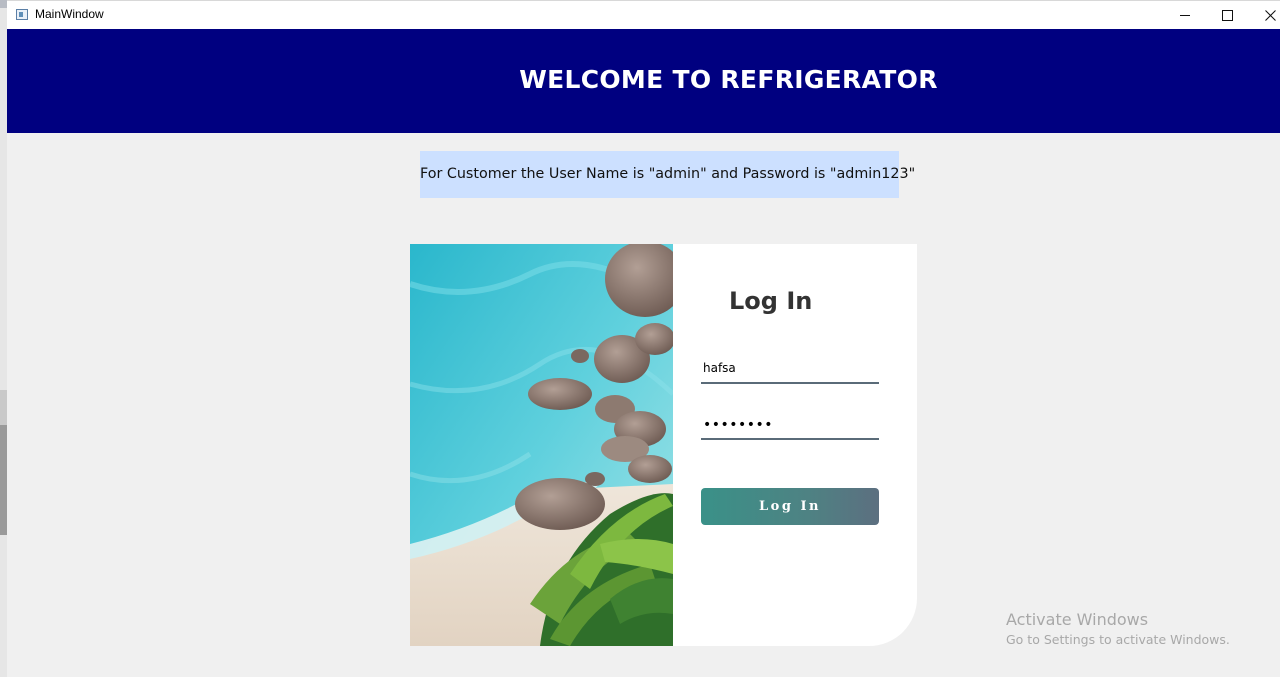 Image resolution: width=1280 pixels, height=677 pixels. I want to click on maximize-button, so click(1227, 15).